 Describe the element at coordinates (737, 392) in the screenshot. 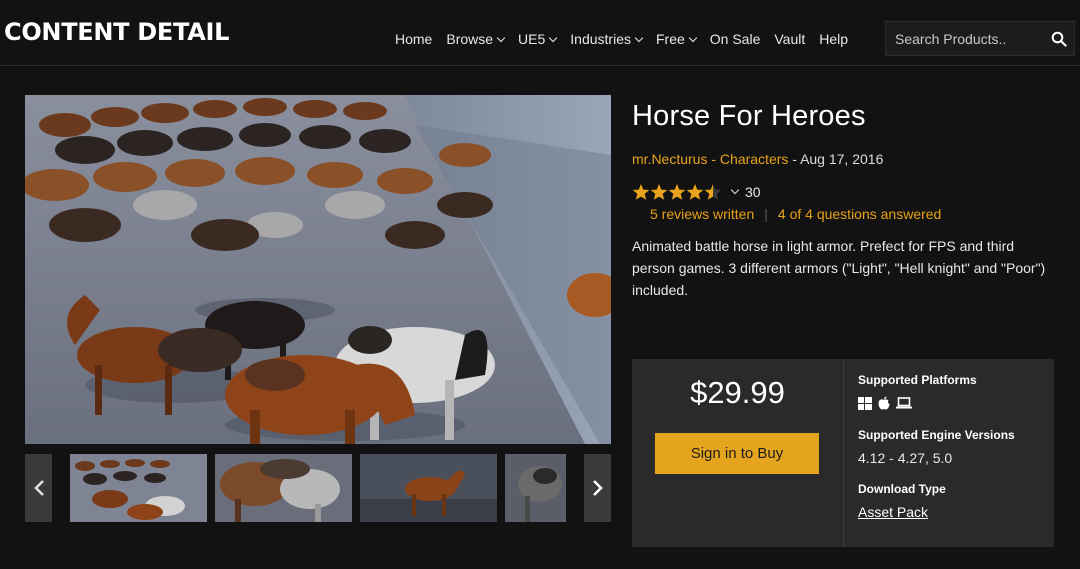

I see `product-price: $29.99` at that location.